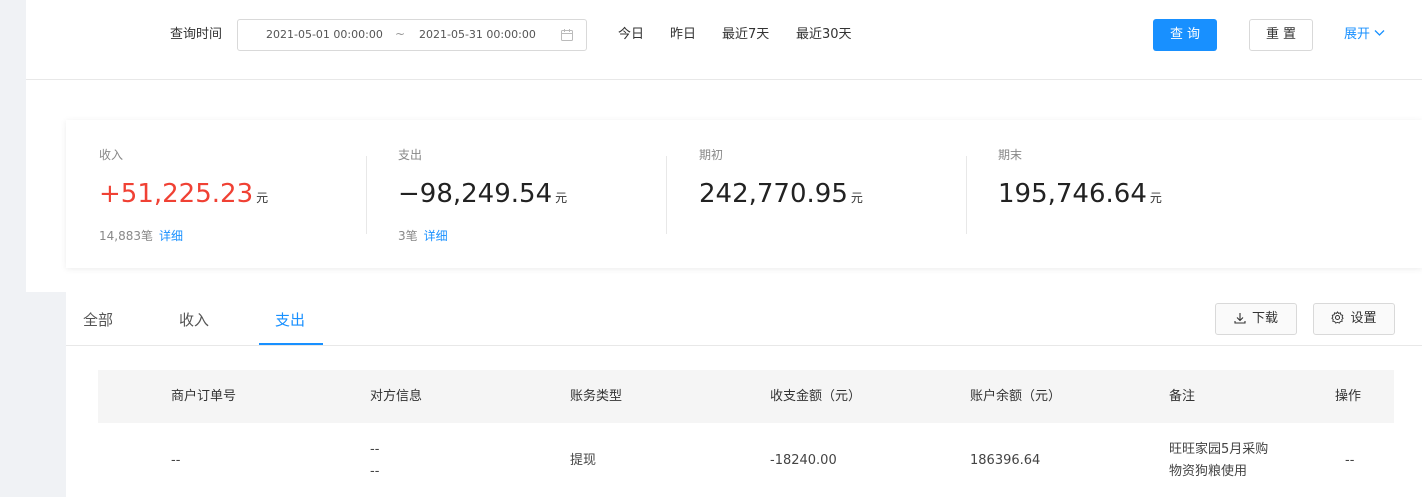  I want to click on opening-value: 242,770.95, so click(773, 194).